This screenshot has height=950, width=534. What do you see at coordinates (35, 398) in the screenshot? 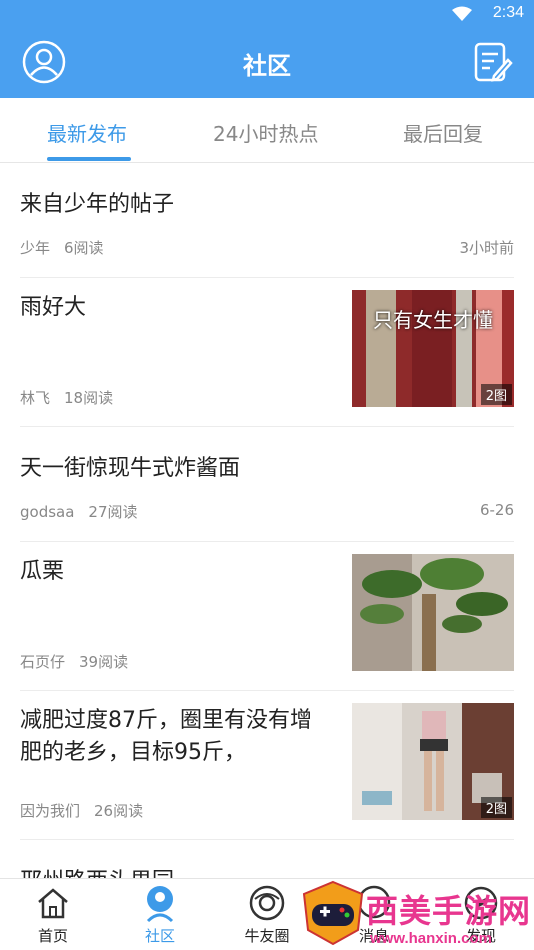
I see `post-author: 林飞` at bounding box center [35, 398].